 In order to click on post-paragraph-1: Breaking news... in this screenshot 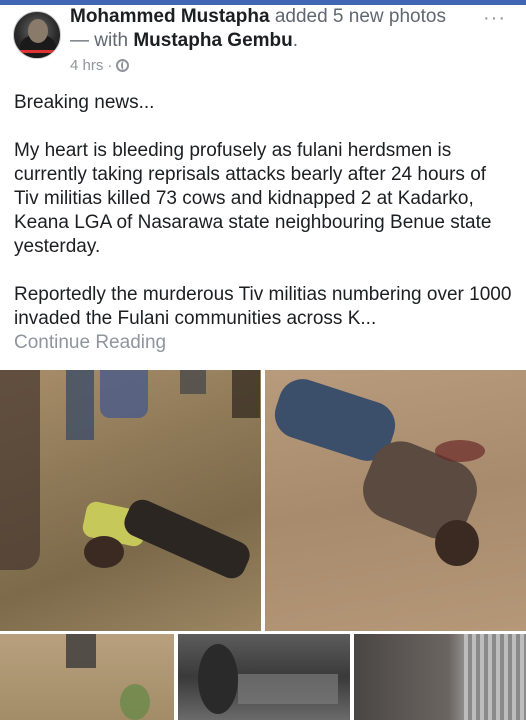, I will do `click(84, 102)`.